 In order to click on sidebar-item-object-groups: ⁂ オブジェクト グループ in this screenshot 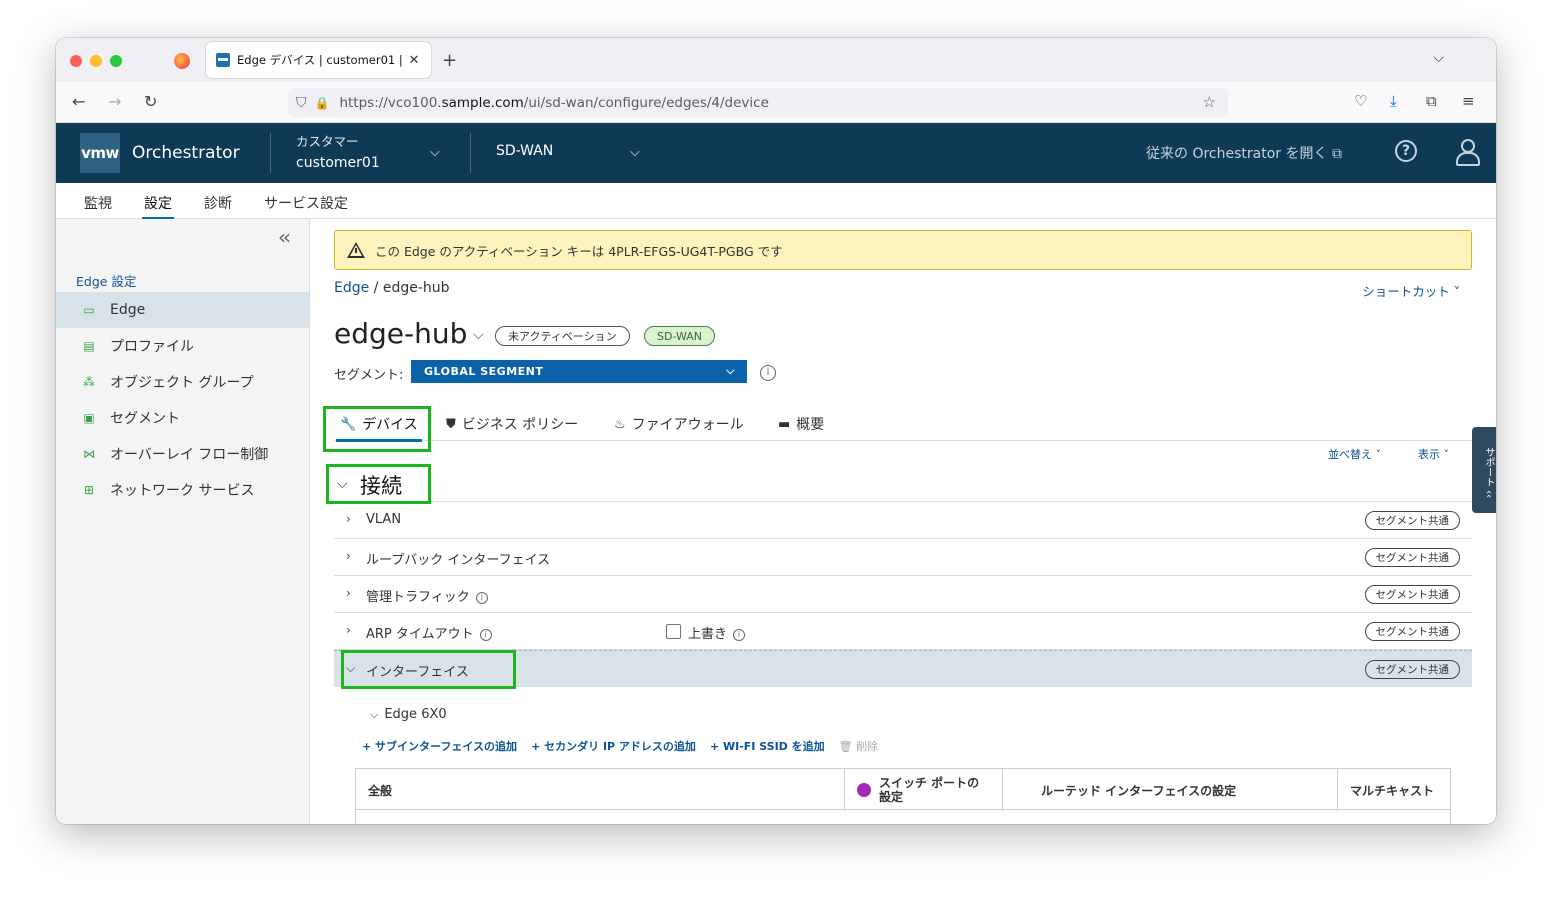, I will do `click(182, 382)`.